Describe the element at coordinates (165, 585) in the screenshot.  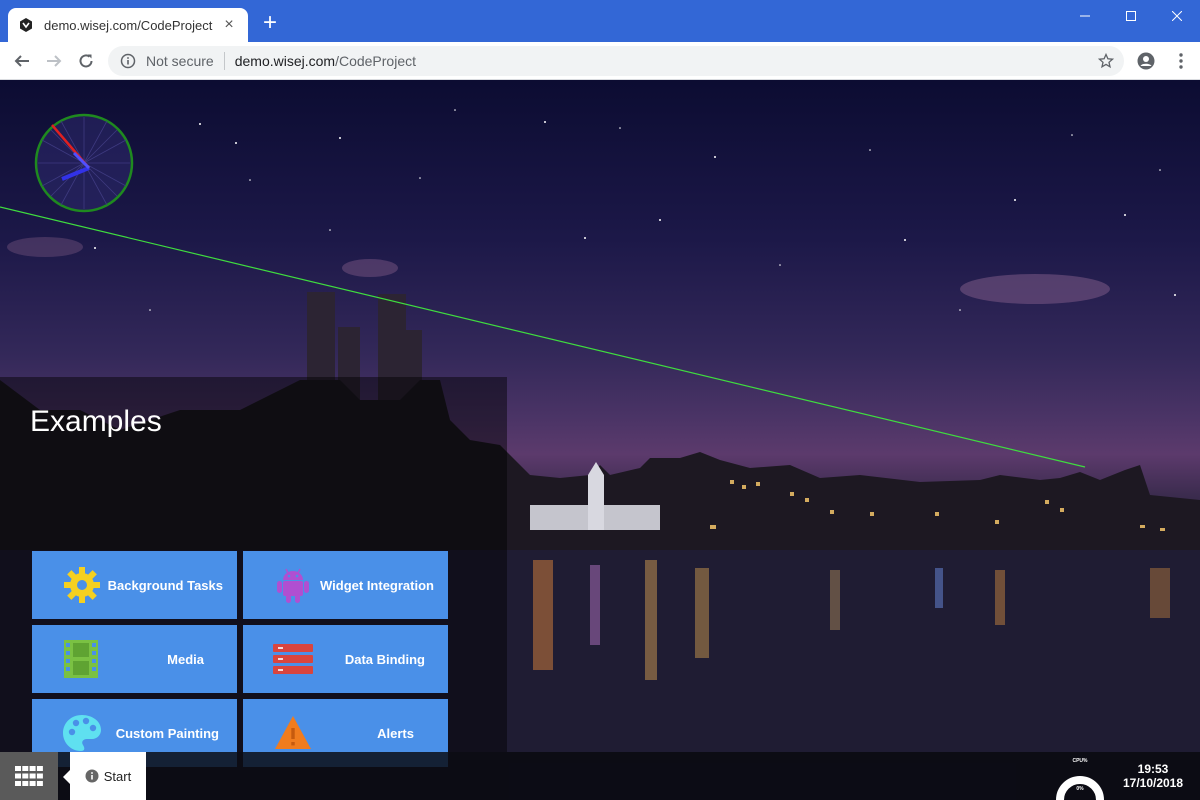
I see `tile-label: Background Tasks` at that location.